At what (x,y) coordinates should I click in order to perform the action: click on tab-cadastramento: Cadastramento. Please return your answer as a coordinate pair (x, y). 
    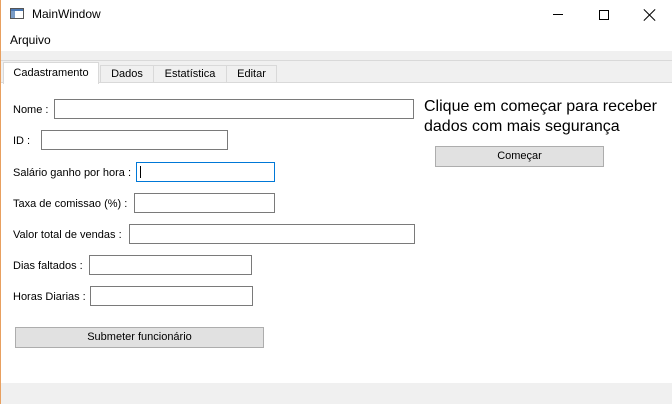
    Looking at the image, I should click on (51, 73).